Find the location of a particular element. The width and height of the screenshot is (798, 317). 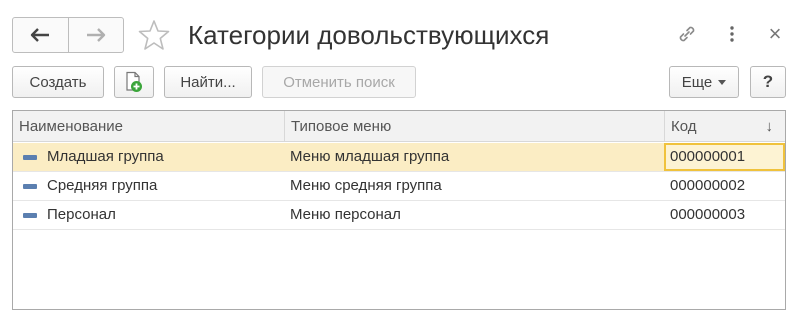

arrow-right-icon is located at coordinates (96, 35).